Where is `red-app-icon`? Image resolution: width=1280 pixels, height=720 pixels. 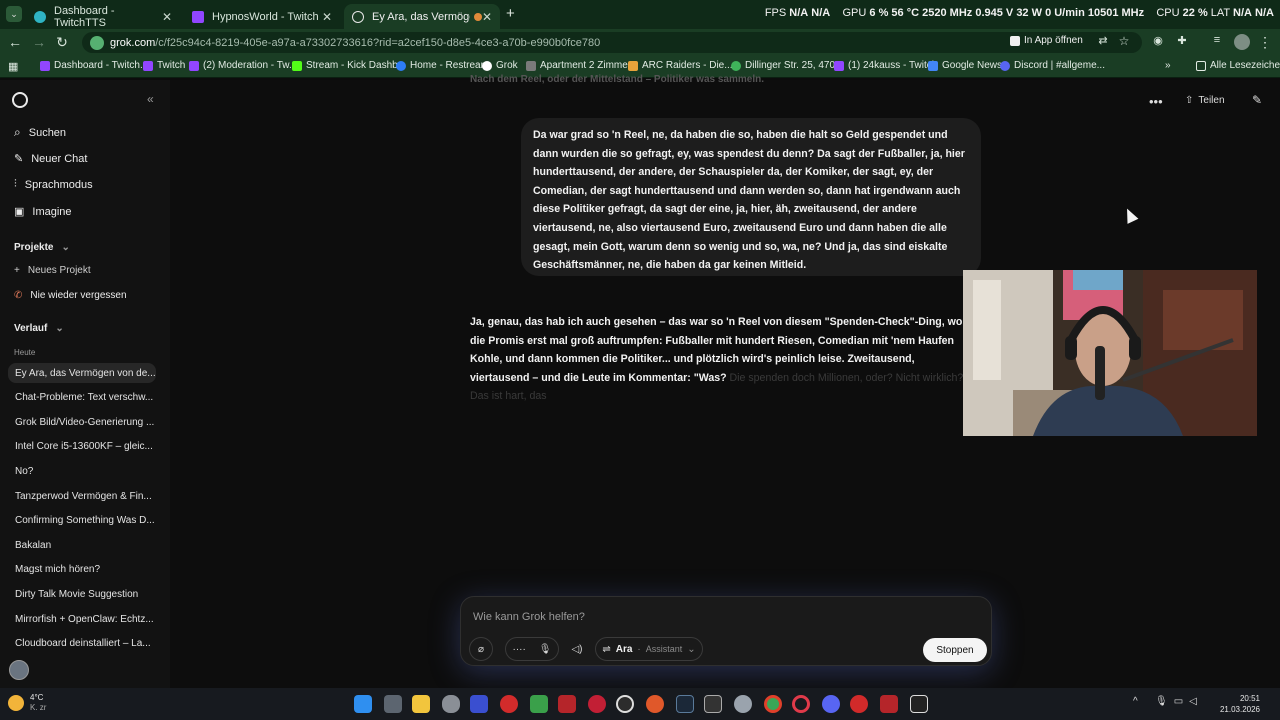 red-app-icon is located at coordinates (509, 704).